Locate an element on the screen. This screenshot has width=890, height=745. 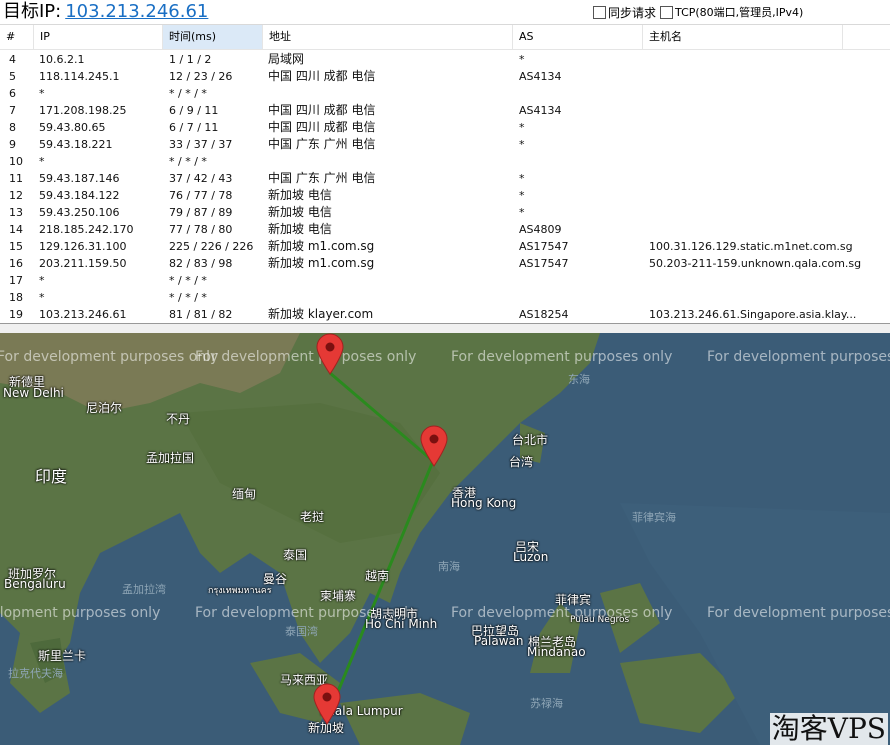
map-label: กรุงเทพมหานคร is located at coordinates (240, 591).